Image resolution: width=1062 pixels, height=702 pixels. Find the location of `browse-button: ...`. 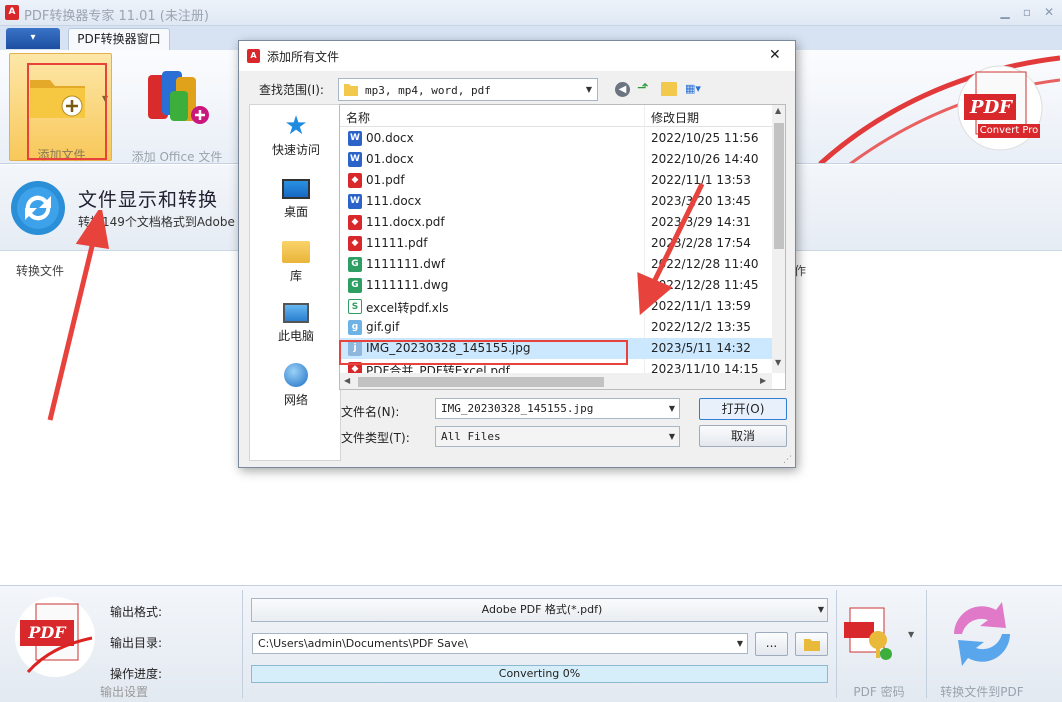

browse-button: ... is located at coordinates (771, 644).